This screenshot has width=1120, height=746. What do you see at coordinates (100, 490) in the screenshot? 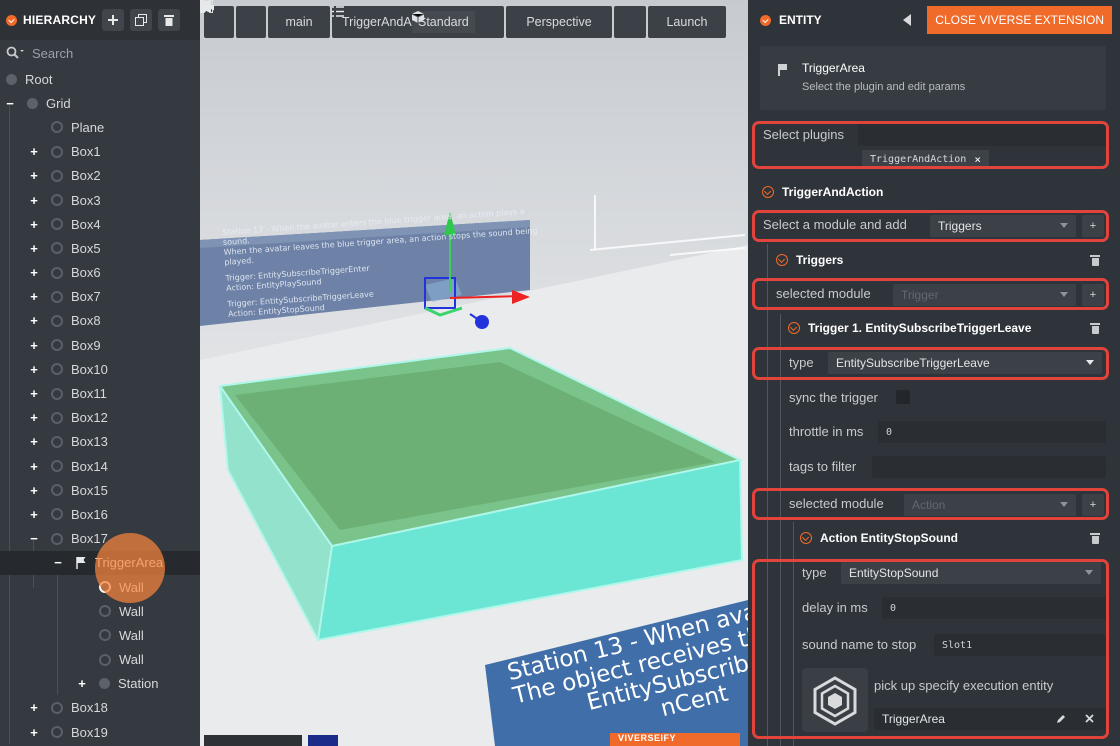
I see `tree-item: + Box15` at bounding box center [100, 490].